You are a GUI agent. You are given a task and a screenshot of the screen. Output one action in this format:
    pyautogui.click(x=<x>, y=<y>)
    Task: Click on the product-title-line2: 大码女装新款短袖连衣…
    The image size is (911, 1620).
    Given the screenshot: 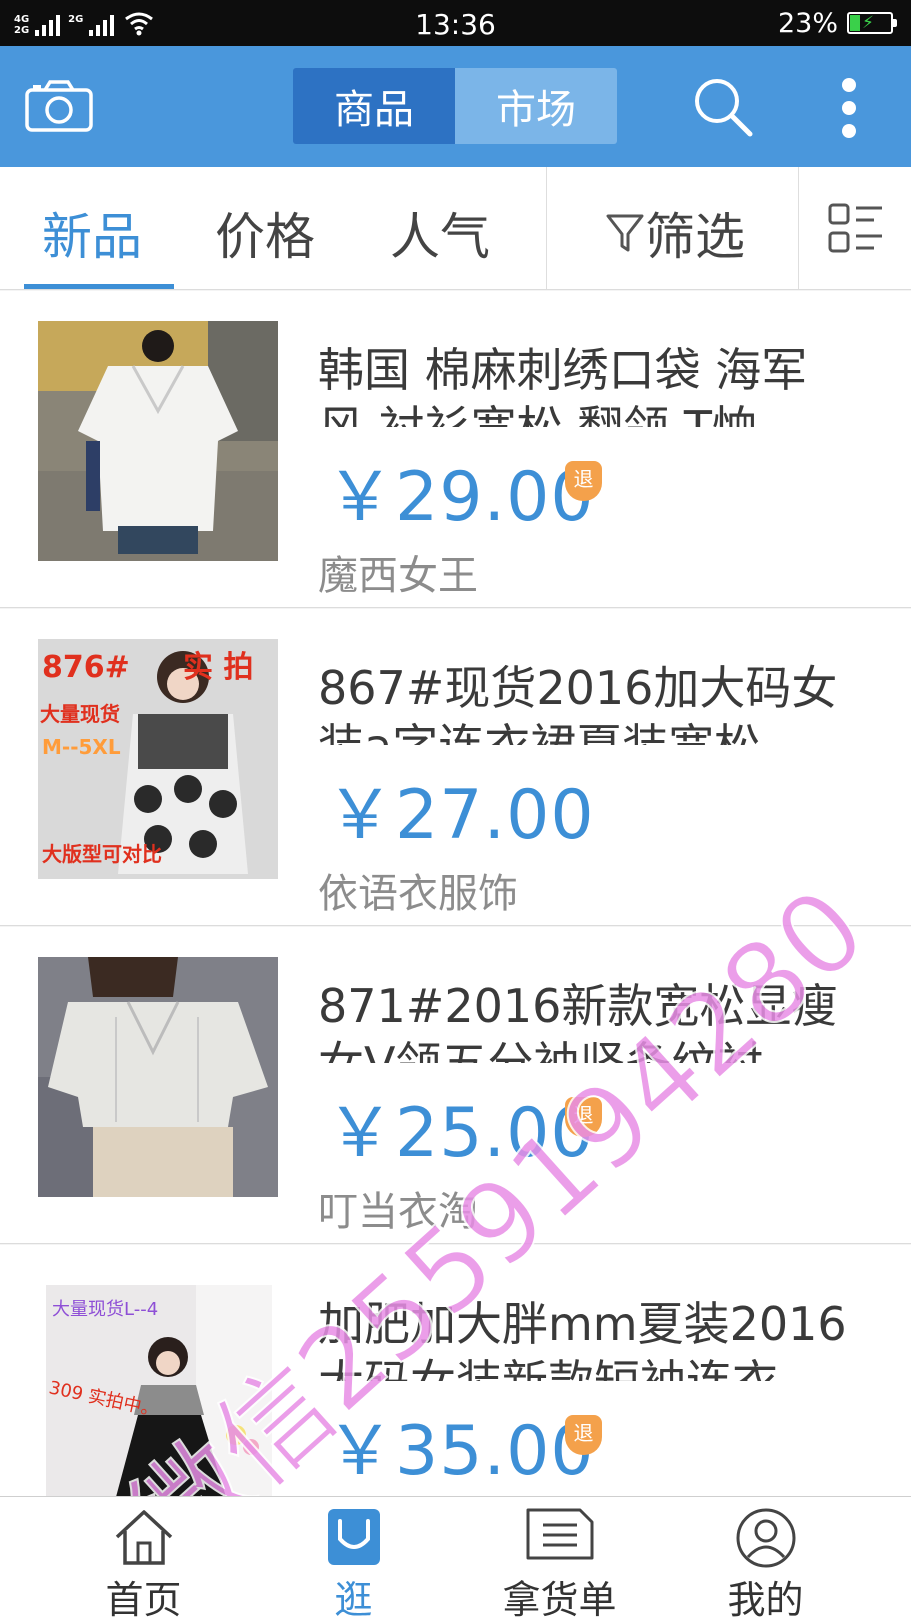 What is the action you would take?
    pyautogui.click(x=594, y=1367)
    